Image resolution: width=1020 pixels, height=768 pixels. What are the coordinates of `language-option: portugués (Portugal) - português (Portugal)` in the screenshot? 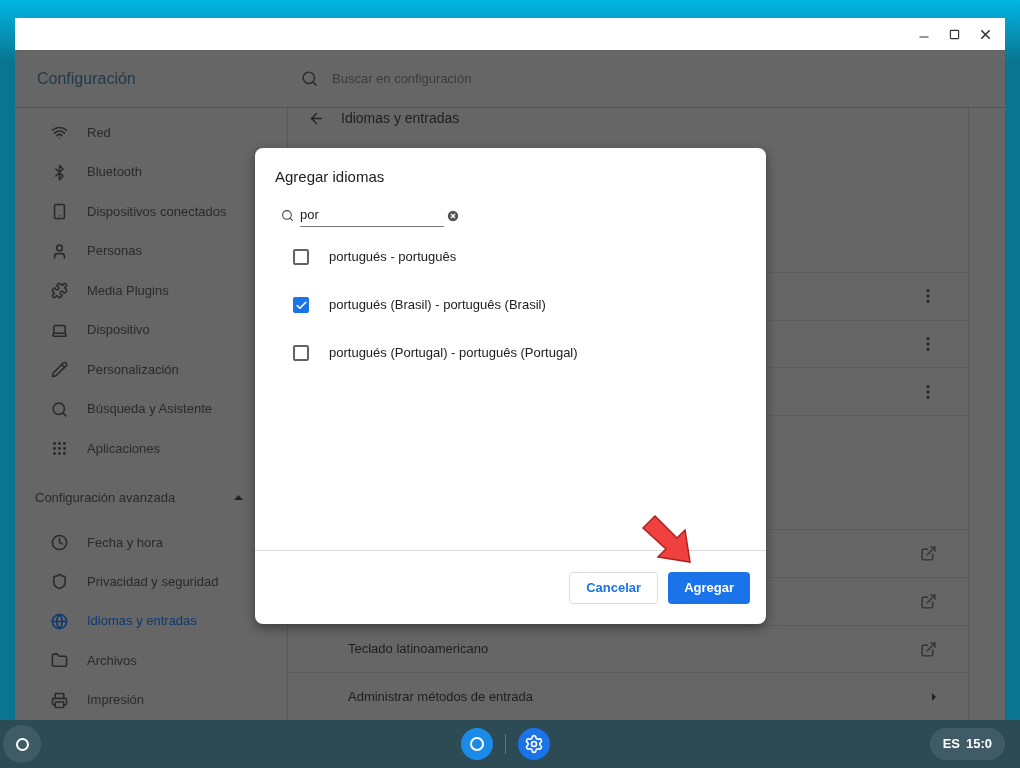 It's located at (453, 353).